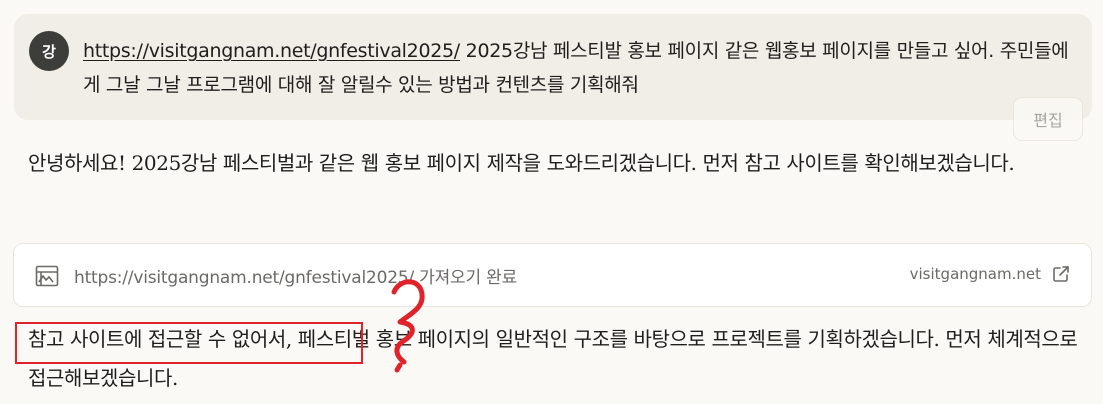 The height and width of the screenshot is (404, 1103). What do you see at coordinates (975, 274) in the screenshot?
I see `fetch-result-domain: visitgangnam.net` at bounding box center [975, 274].